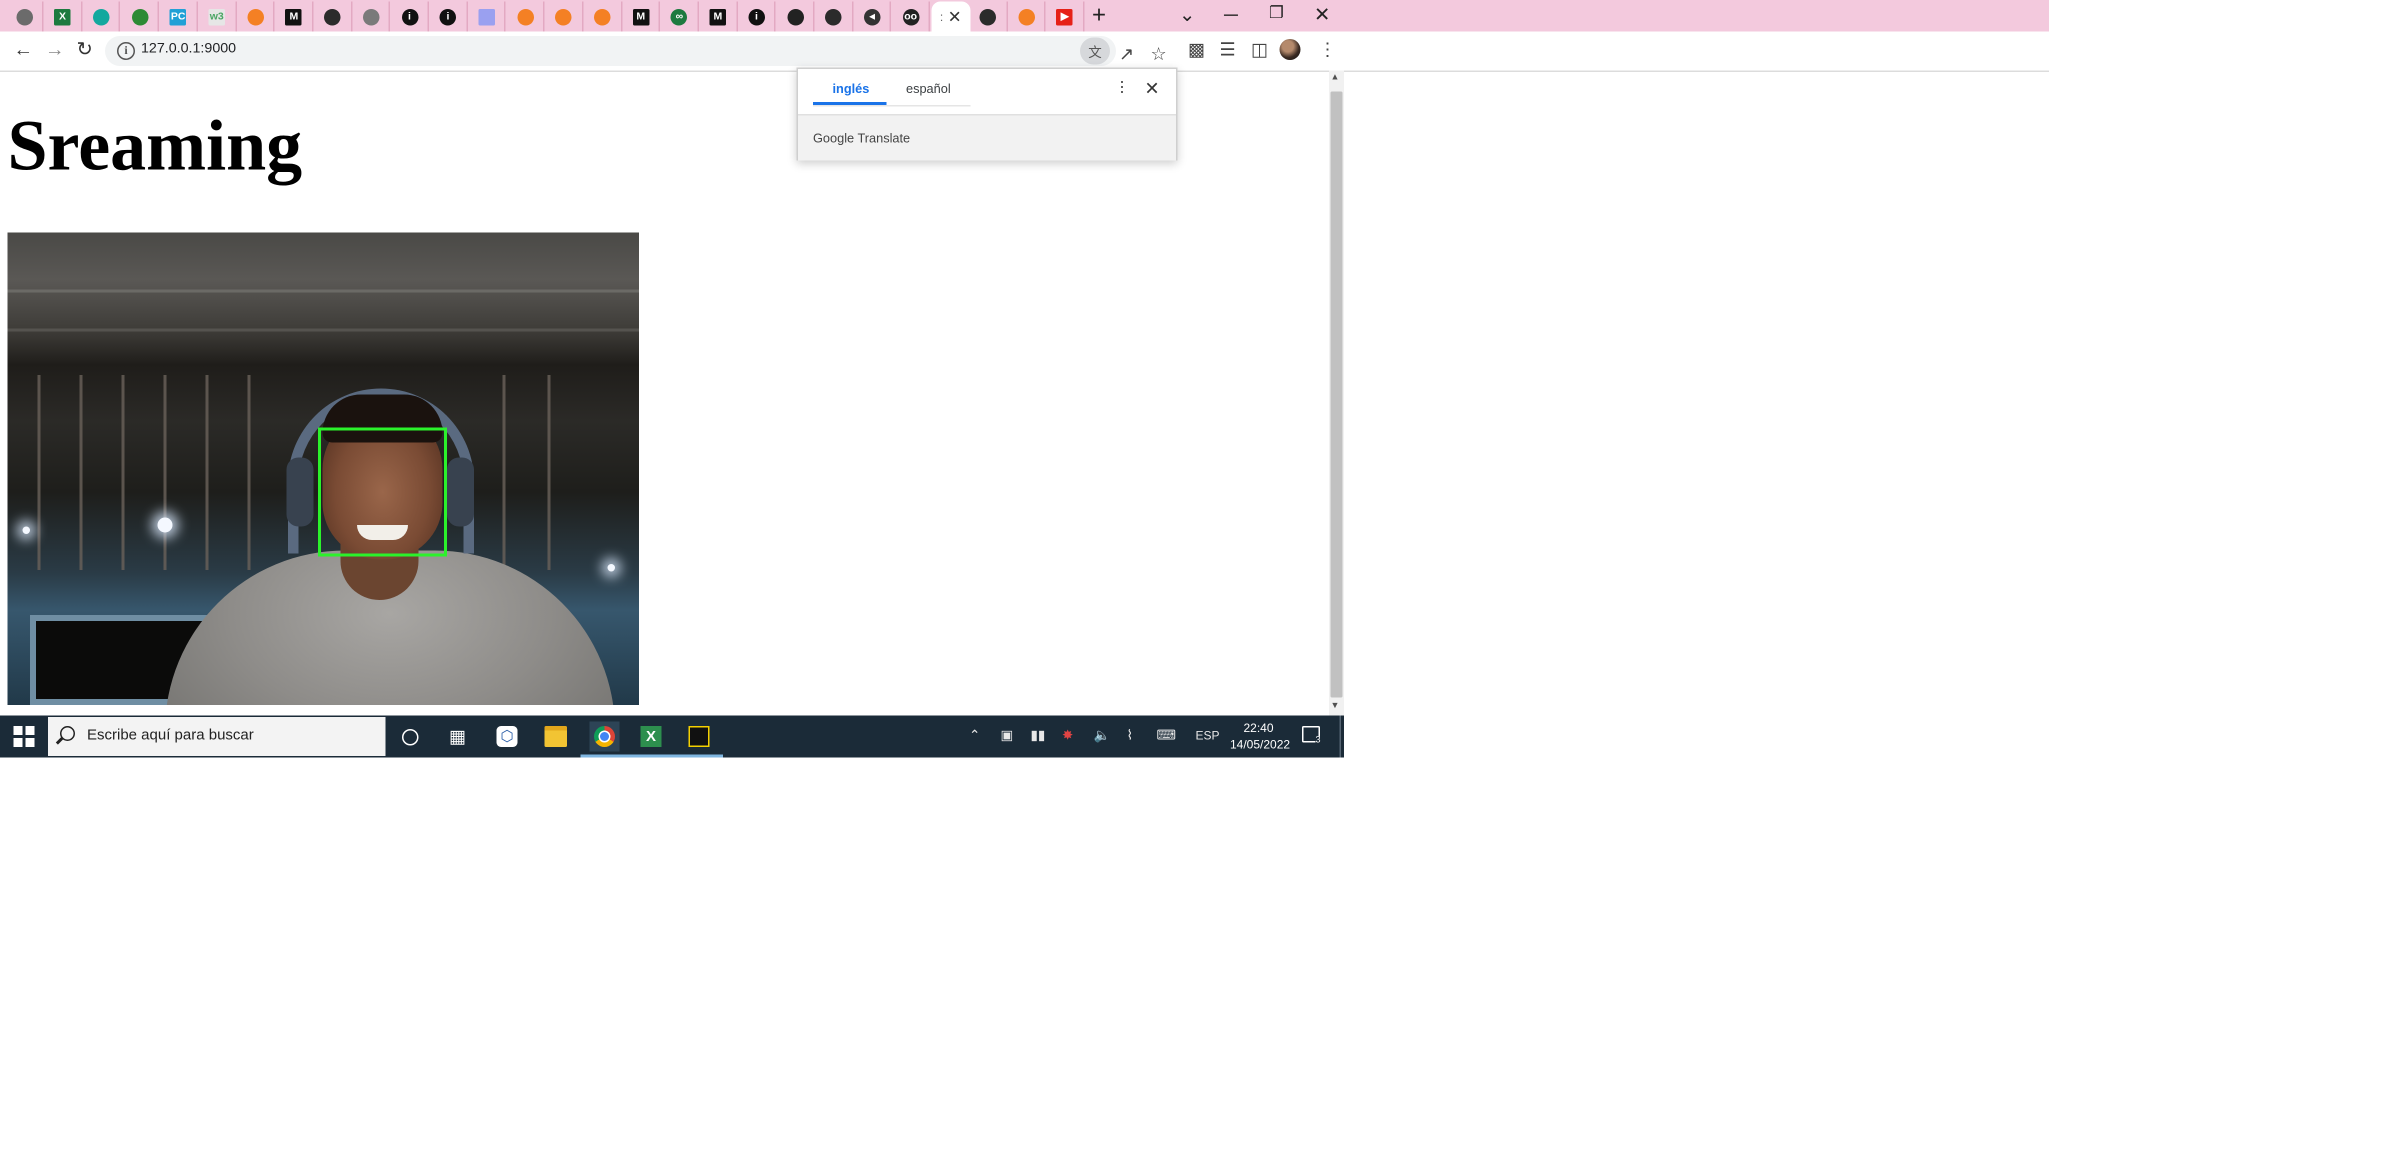 The image size is (2388, 1166). I want to click on file-explorer-icon, so click(555, 737).